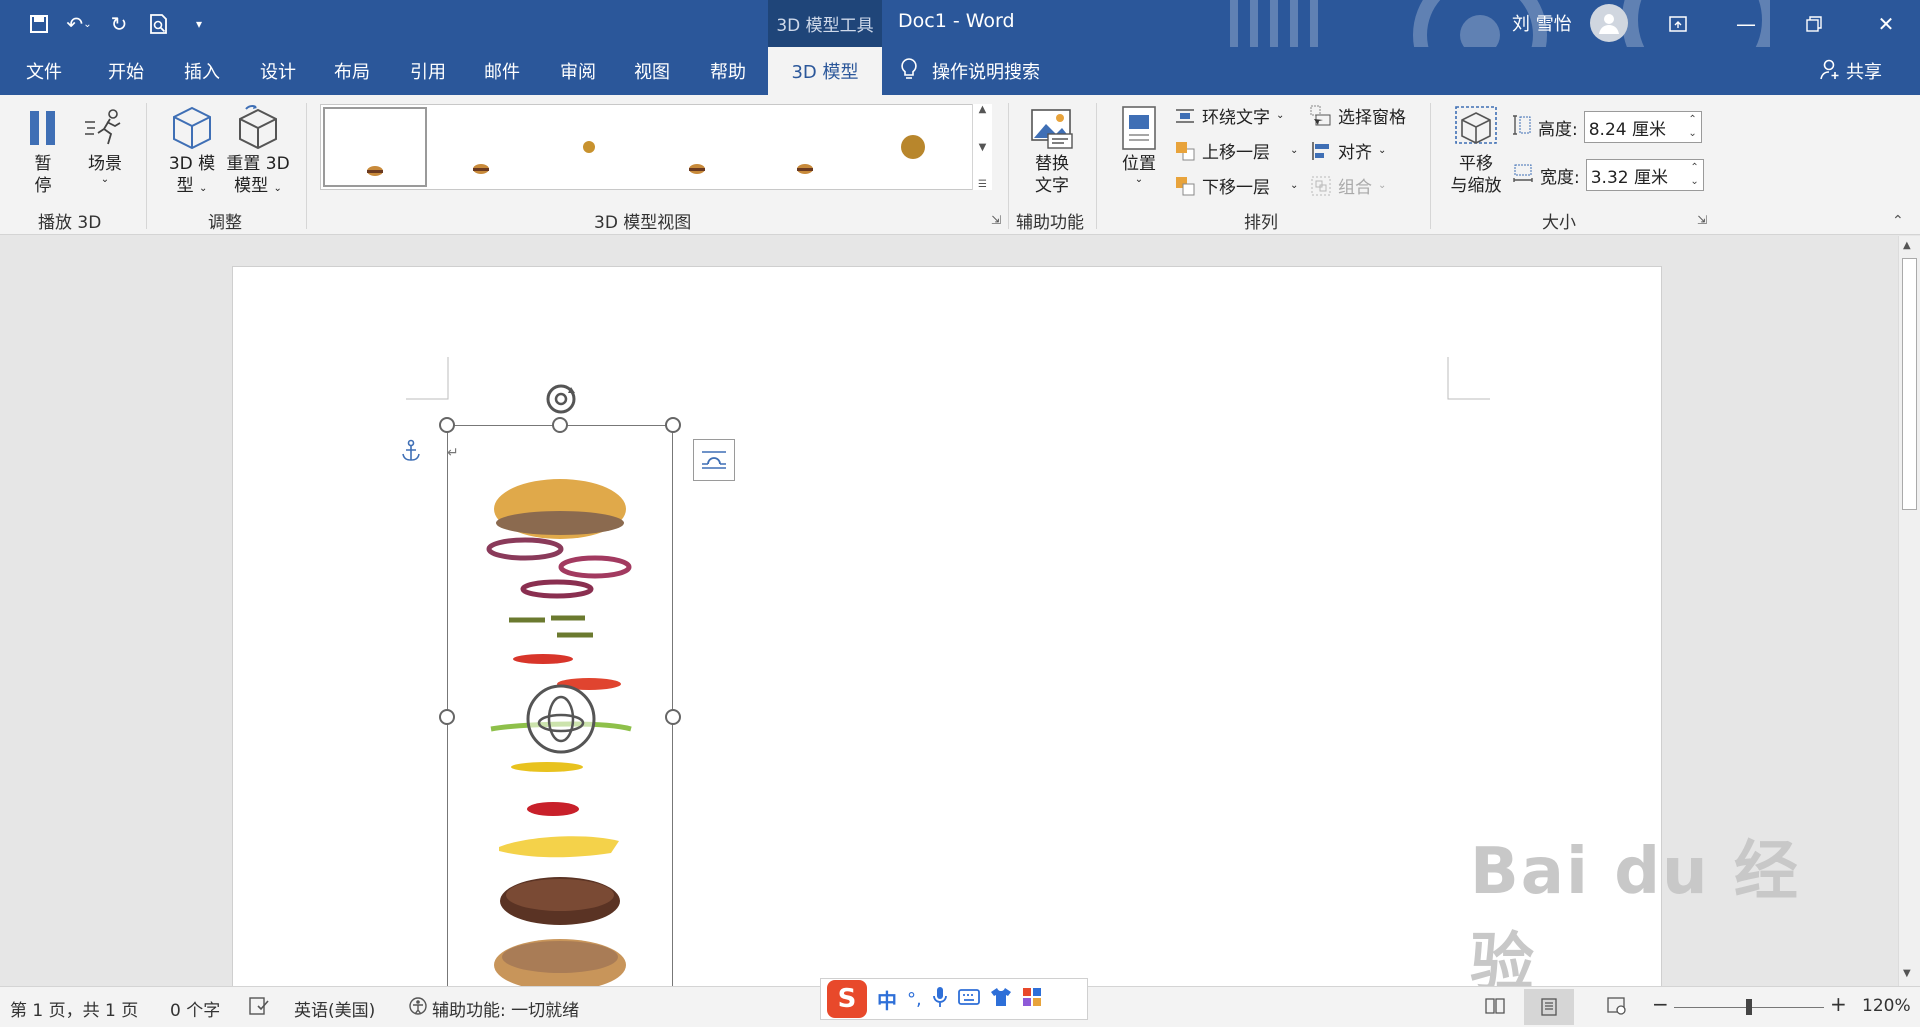 This screenshot has width=1920, height=1027. I want to click on gallery-more-icon: ☰, so click(982, 184).